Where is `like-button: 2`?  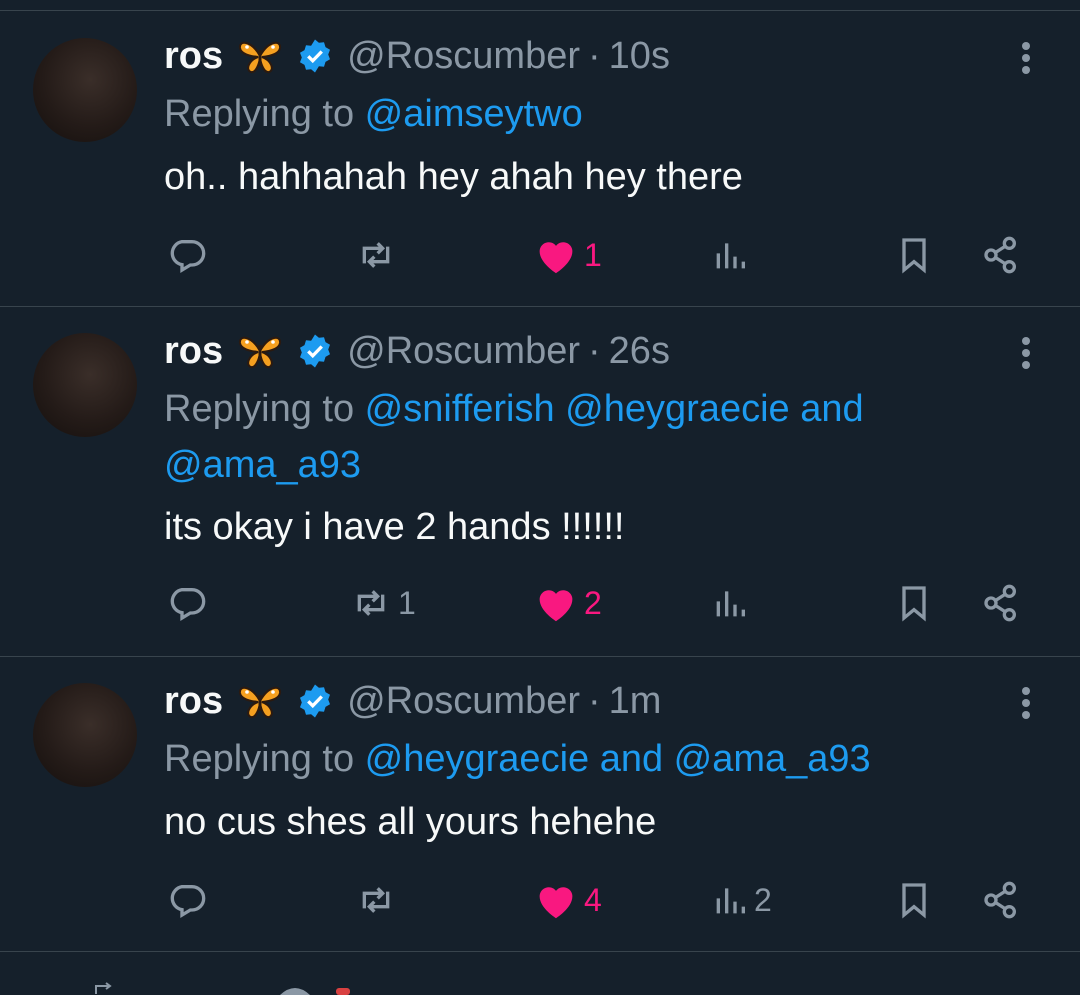
like-button: 2 is located at coordinates (568, 603).